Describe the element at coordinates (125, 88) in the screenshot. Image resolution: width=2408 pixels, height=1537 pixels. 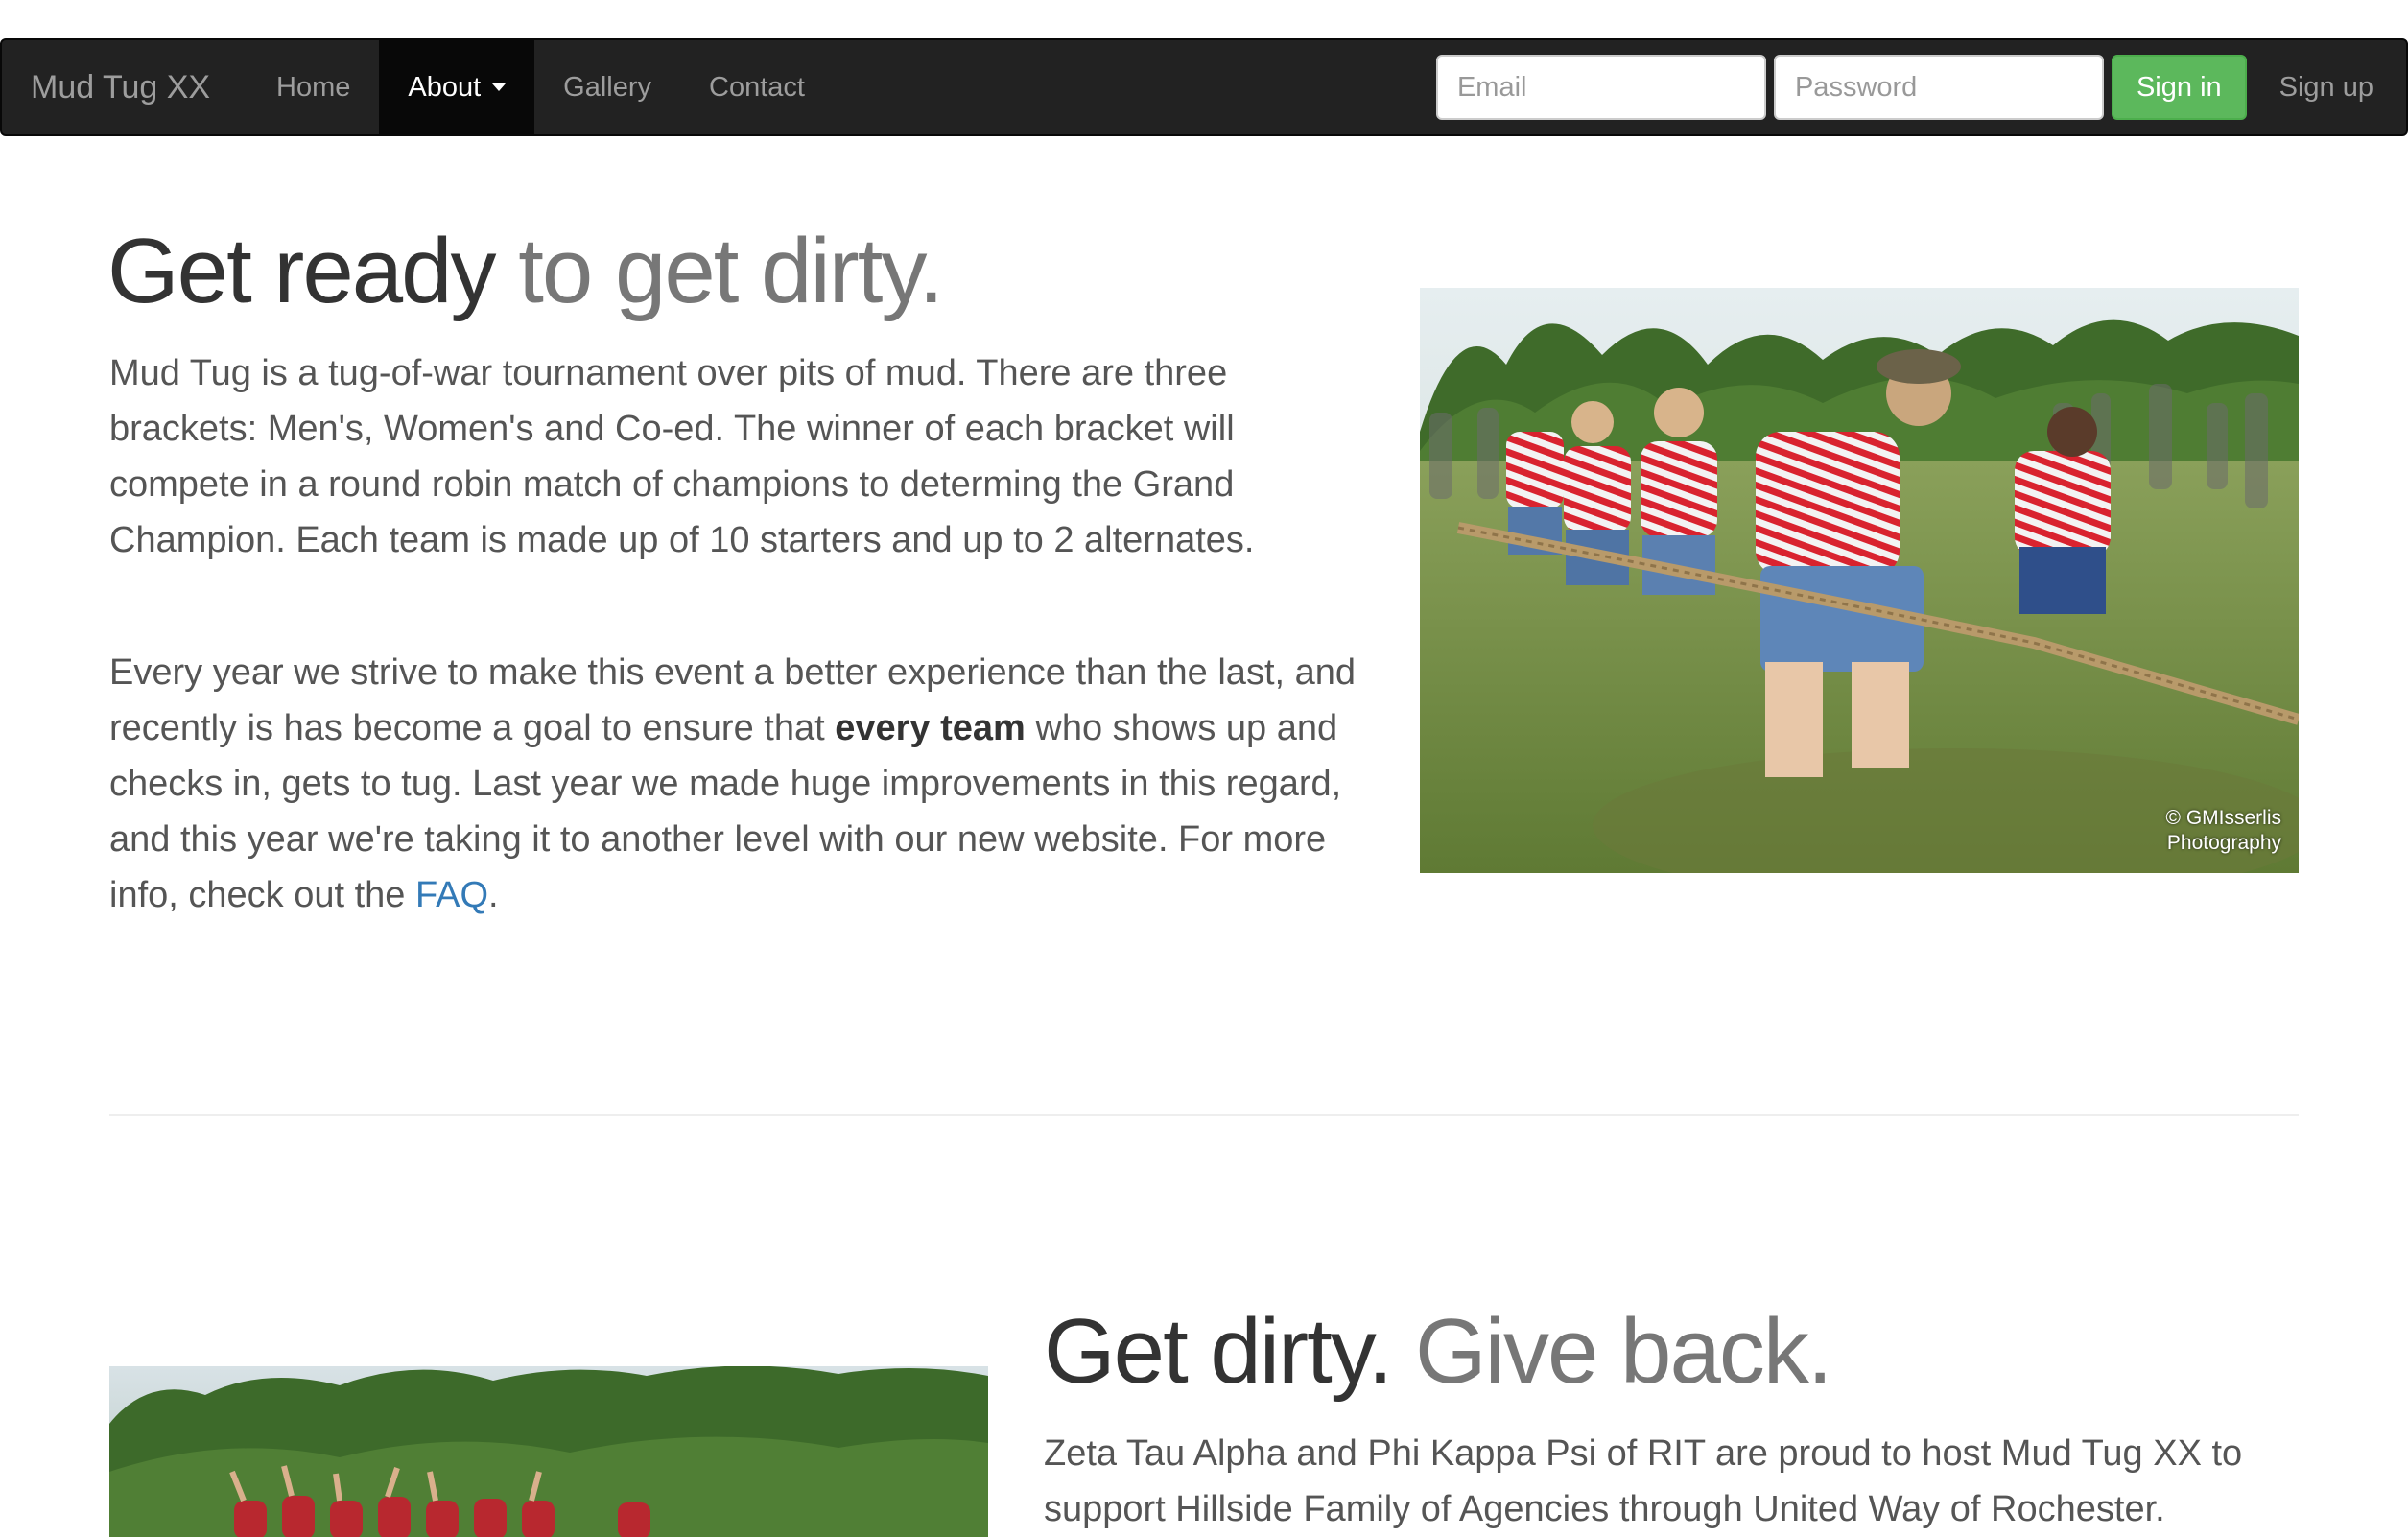
I see `brand-link: Mud Tug XX` at that location.